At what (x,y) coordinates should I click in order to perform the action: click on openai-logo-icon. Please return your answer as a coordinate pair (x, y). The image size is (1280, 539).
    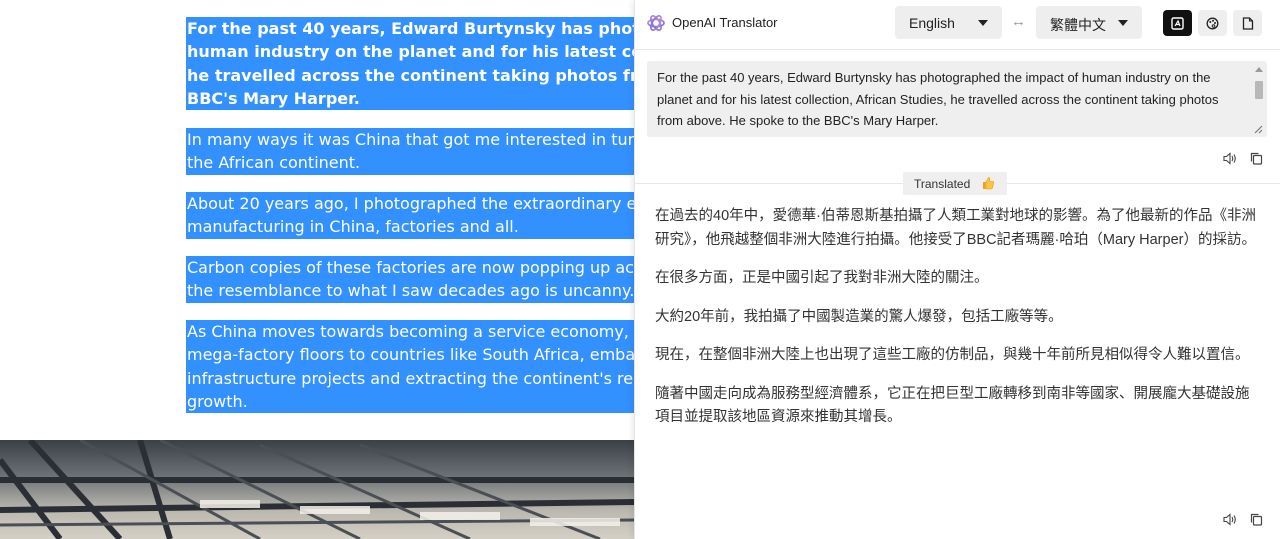
    Looking at the image, I should click on (656, 23).